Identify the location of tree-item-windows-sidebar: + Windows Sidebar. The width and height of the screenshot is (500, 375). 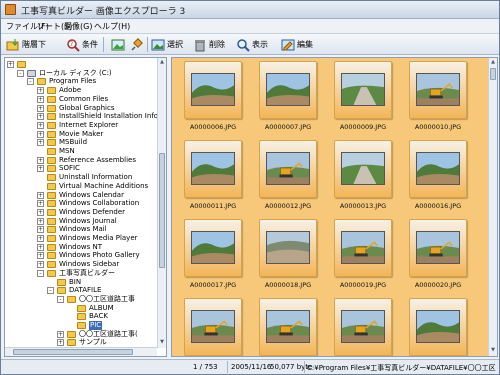
(81, 264).